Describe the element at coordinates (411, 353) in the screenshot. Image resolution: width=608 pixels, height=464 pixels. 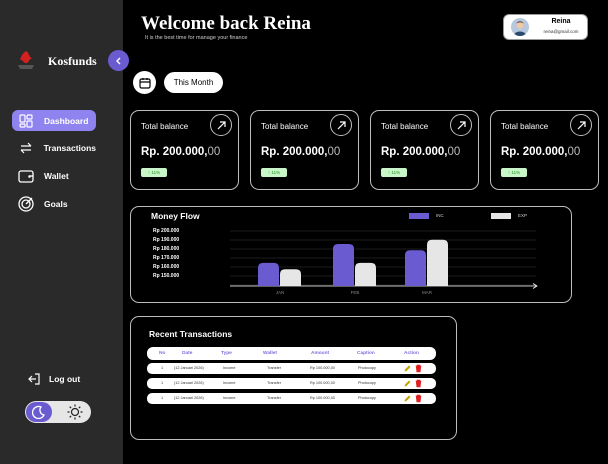
I see `column-header: Action` at that location.